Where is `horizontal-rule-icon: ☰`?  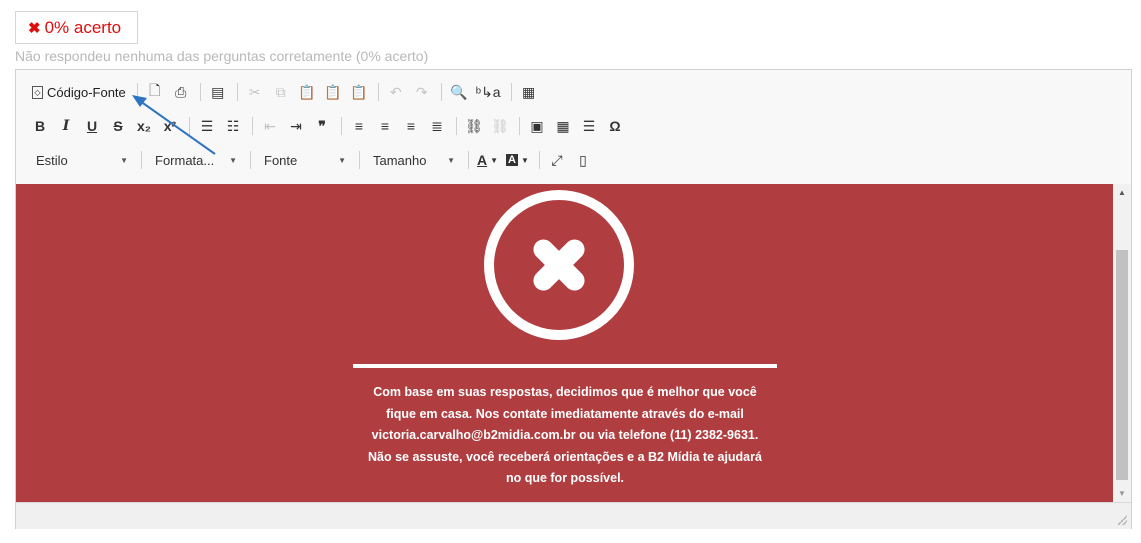
horizontal-rule-icon: ☰ is located at coordinates (589, 126).